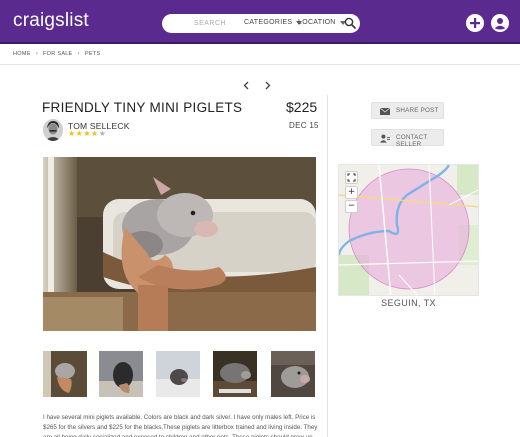 The height and width of the screenshot is (437, 520). I want to click on map-fullscreen-button, so click(351, 177).